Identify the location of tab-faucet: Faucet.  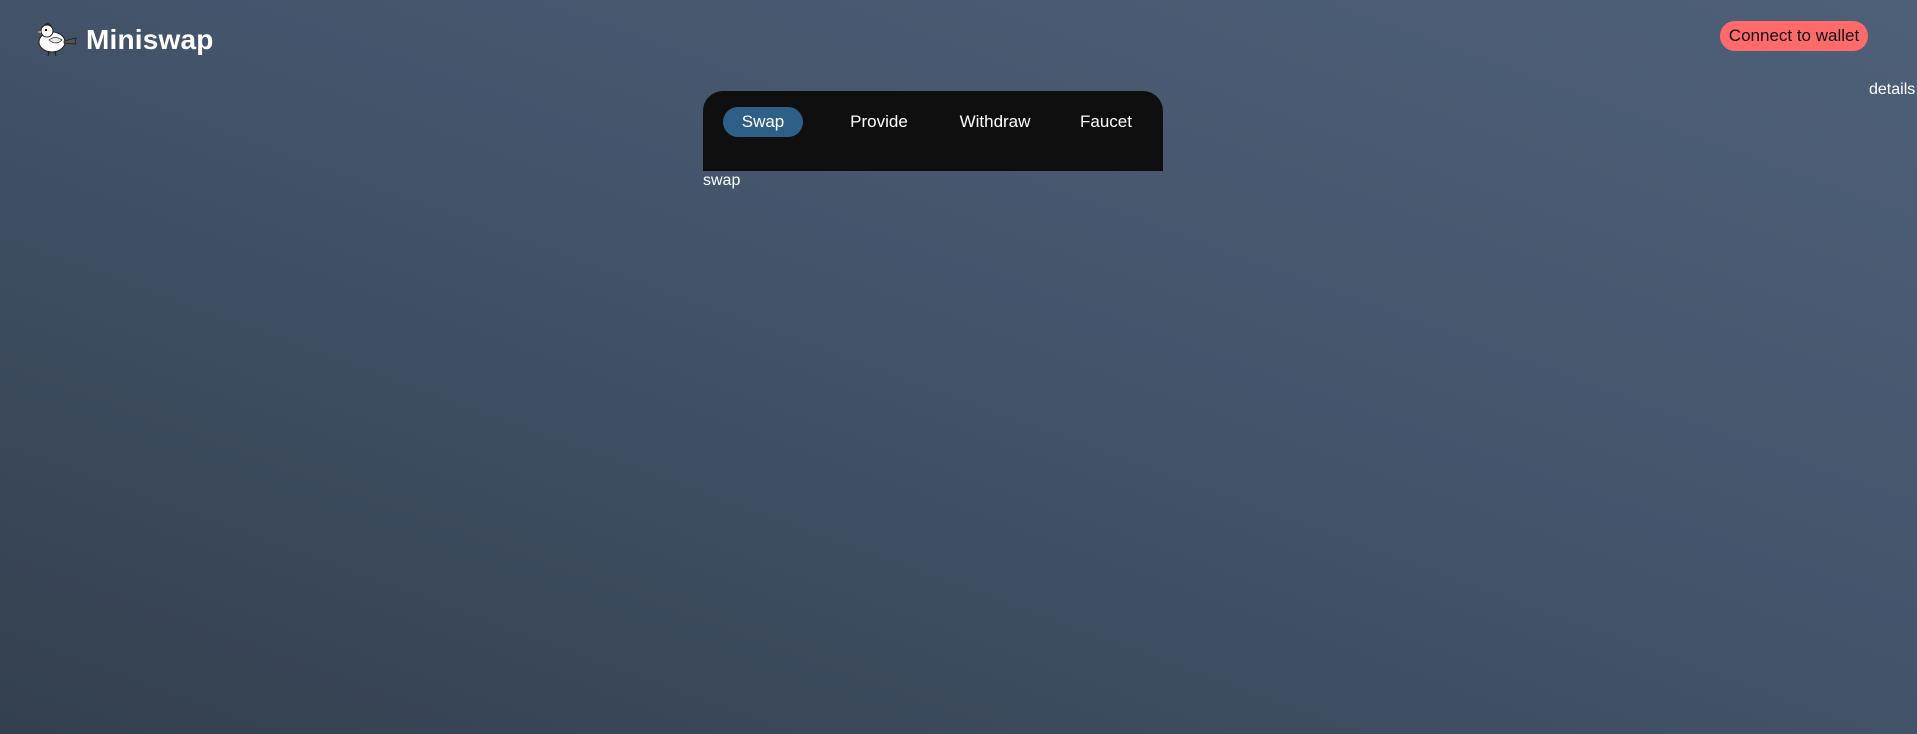
(1106, 122).